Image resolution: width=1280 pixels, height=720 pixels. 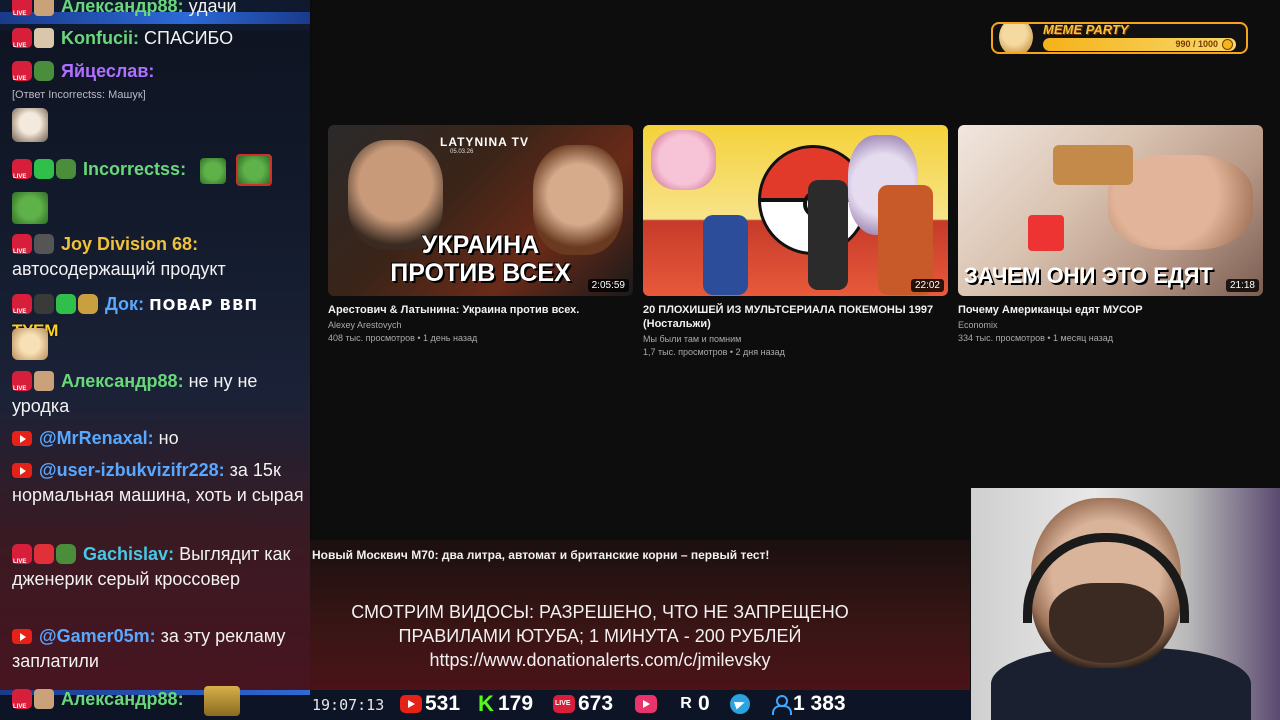 What do you see at coordinates (403, 338) in the screenshot?
I see `video-meta: 408 тыс. просмотров • 1 день назад` at bounding box center [403, 338].